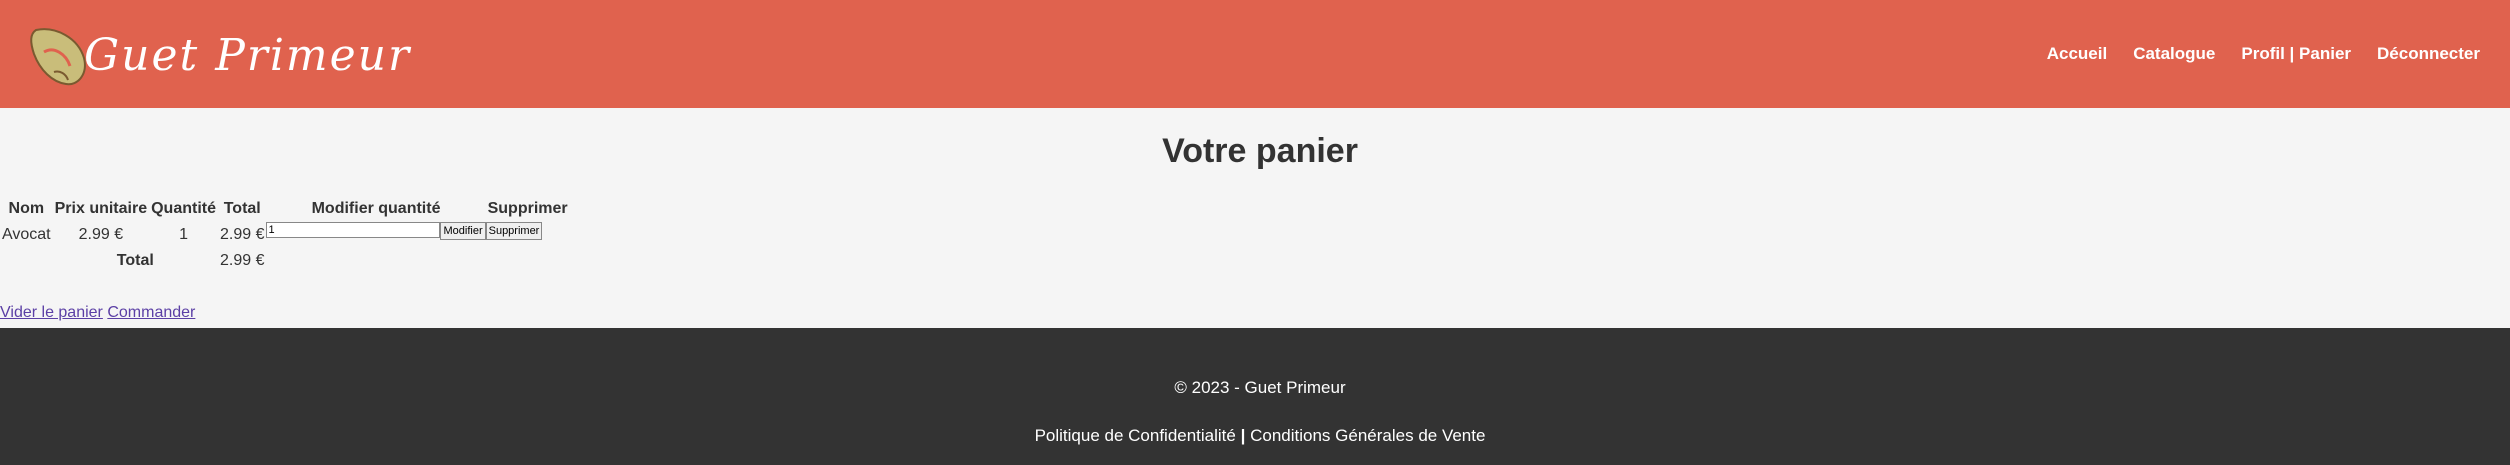 This screenshot has height=465, width=2510. I want to click on nav-catalogue: Catalogue, so click(2174, 54).